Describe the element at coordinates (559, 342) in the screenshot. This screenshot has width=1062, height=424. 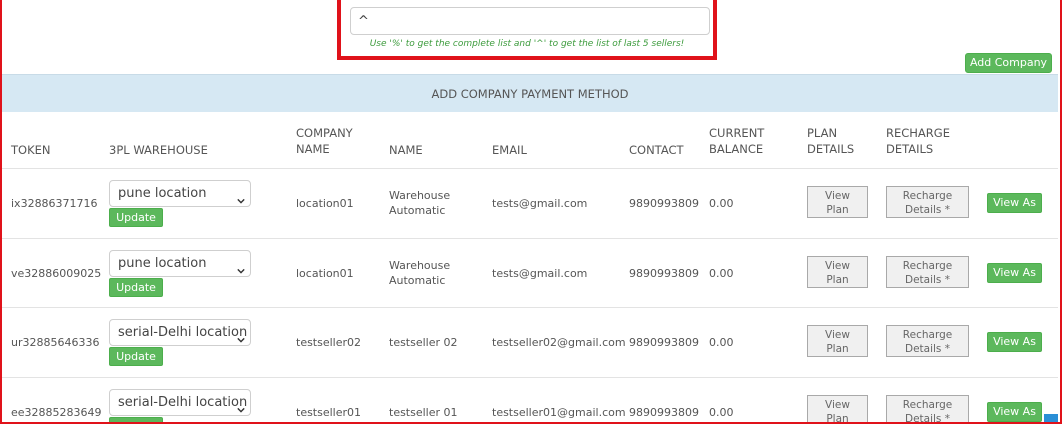
I see `row-email: testseller02@gmail.com` at that location.